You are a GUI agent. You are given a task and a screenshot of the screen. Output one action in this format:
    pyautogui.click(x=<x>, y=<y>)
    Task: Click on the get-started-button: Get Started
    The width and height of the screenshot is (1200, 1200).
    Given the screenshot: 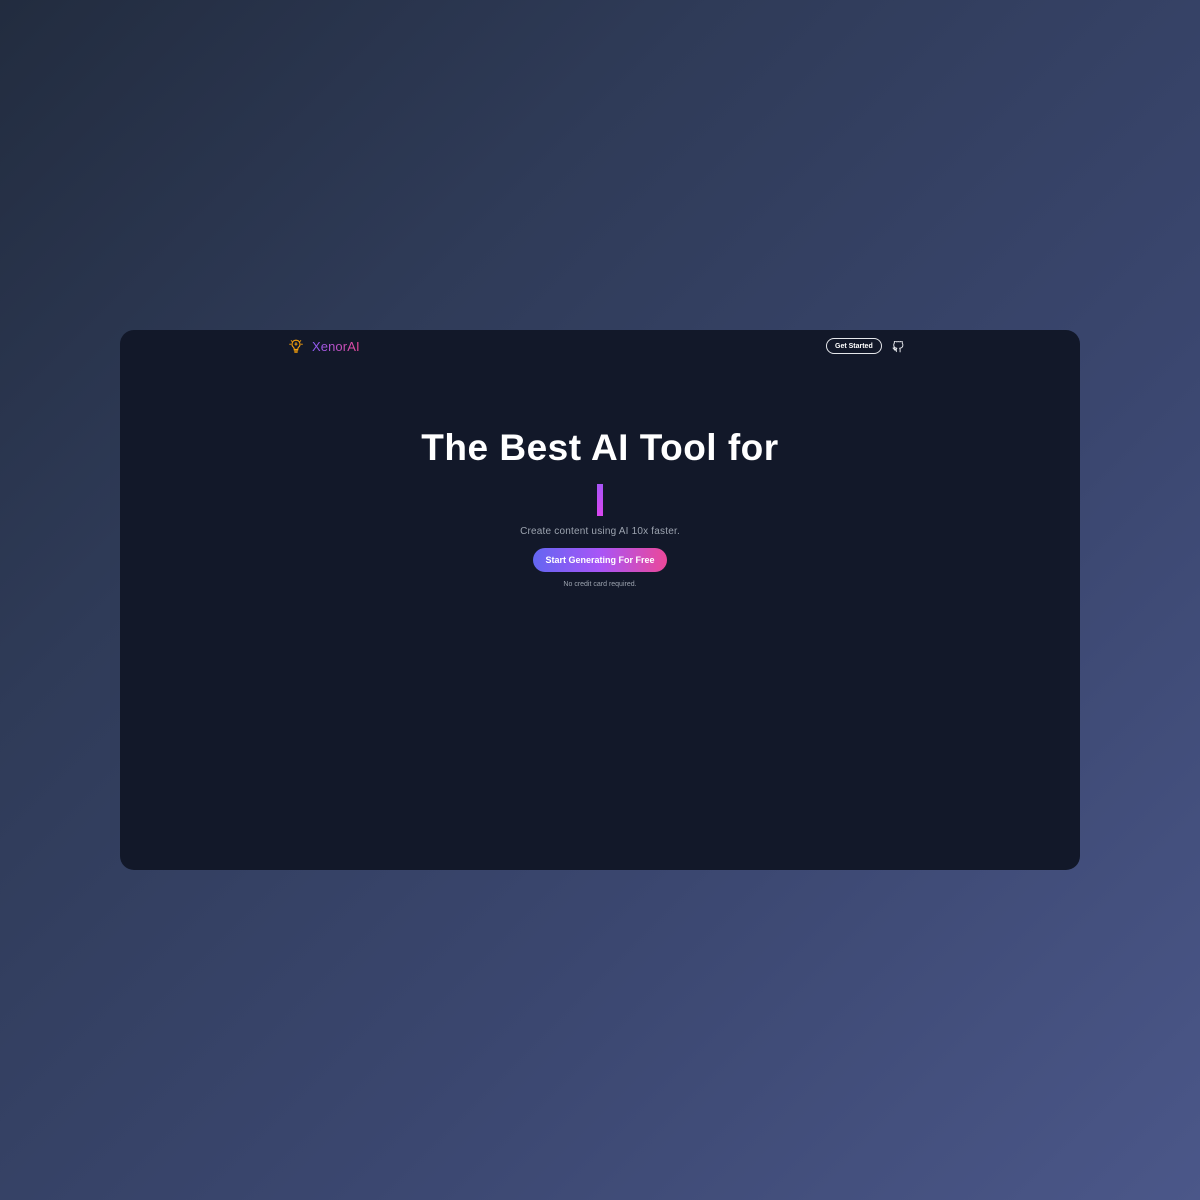 What is the action you would take?
    pyautogui.click(x=854, y=346)
    